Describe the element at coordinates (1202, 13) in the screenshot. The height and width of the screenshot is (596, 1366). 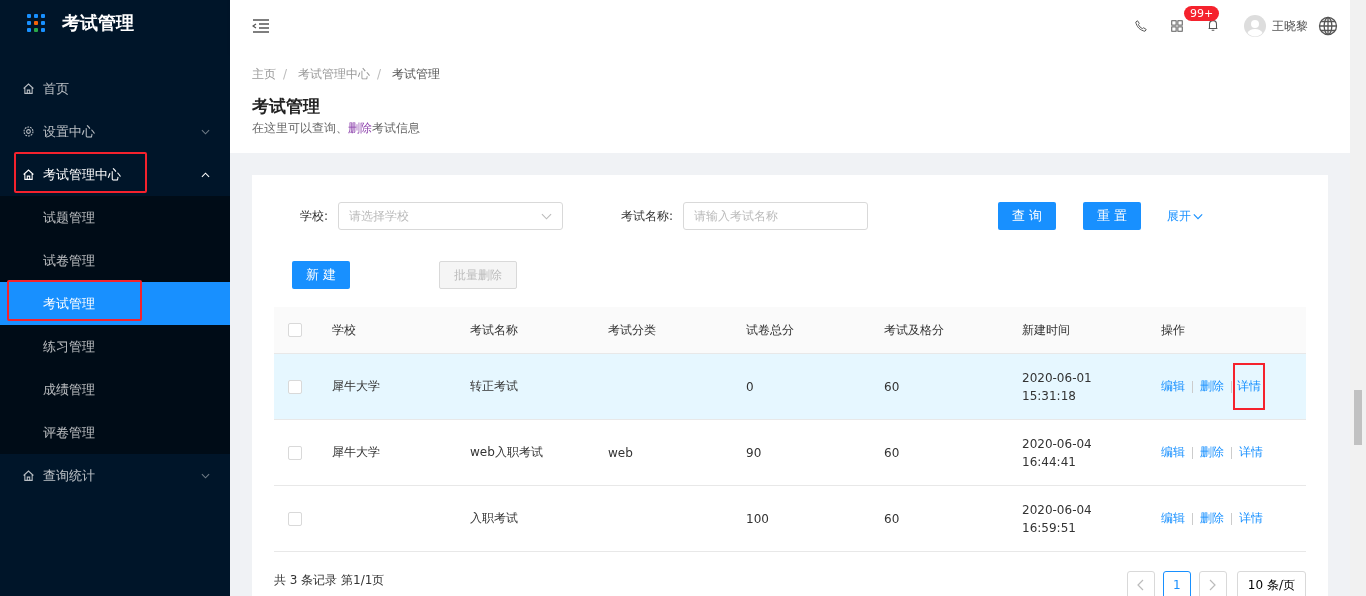
I see `notification-badge: 99+` at that location.